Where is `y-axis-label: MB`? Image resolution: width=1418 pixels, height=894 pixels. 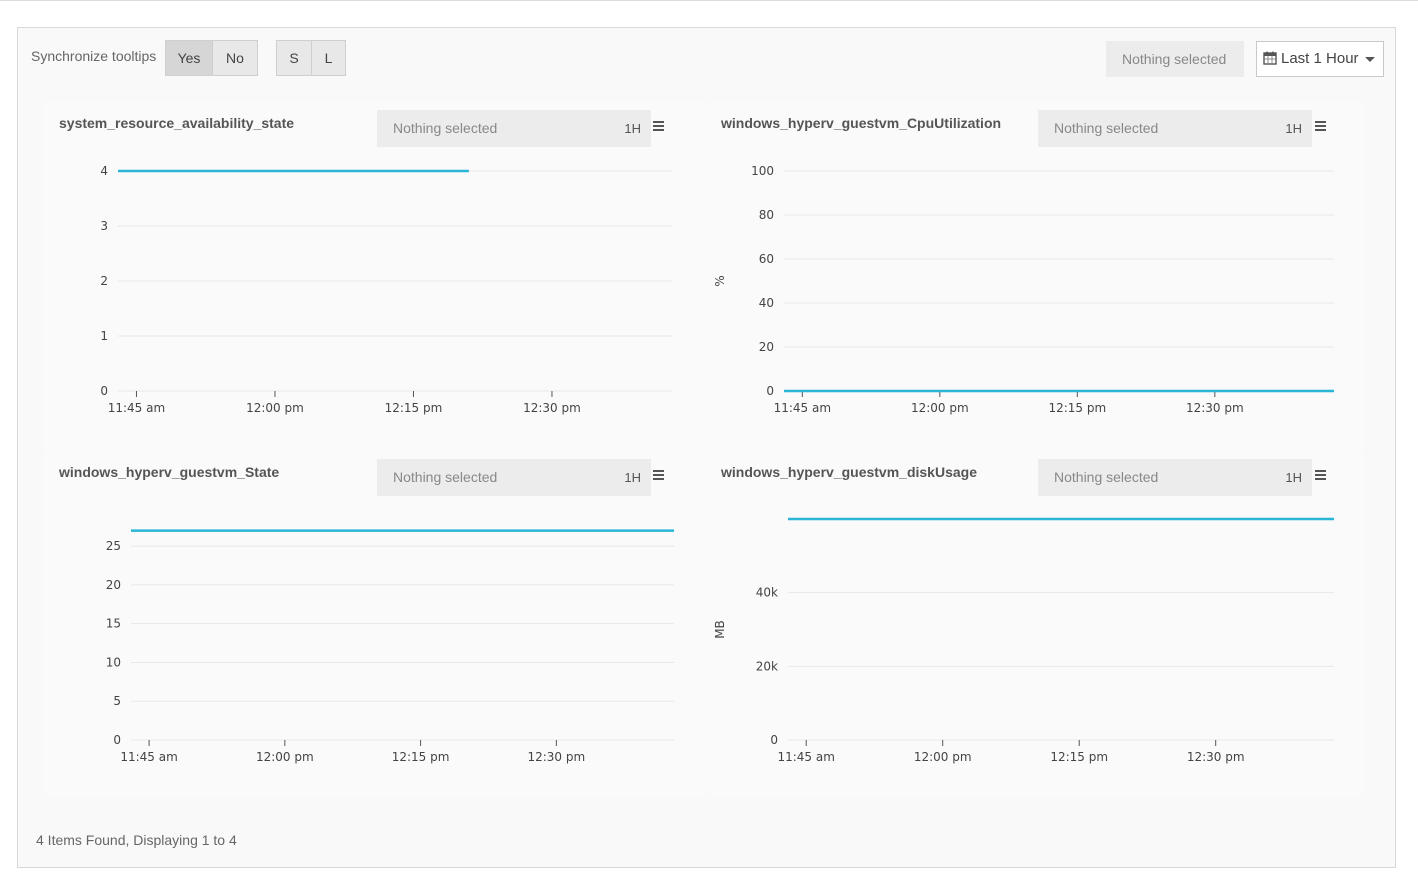
y-axis-label: MB is located at coordinates (720, 629).